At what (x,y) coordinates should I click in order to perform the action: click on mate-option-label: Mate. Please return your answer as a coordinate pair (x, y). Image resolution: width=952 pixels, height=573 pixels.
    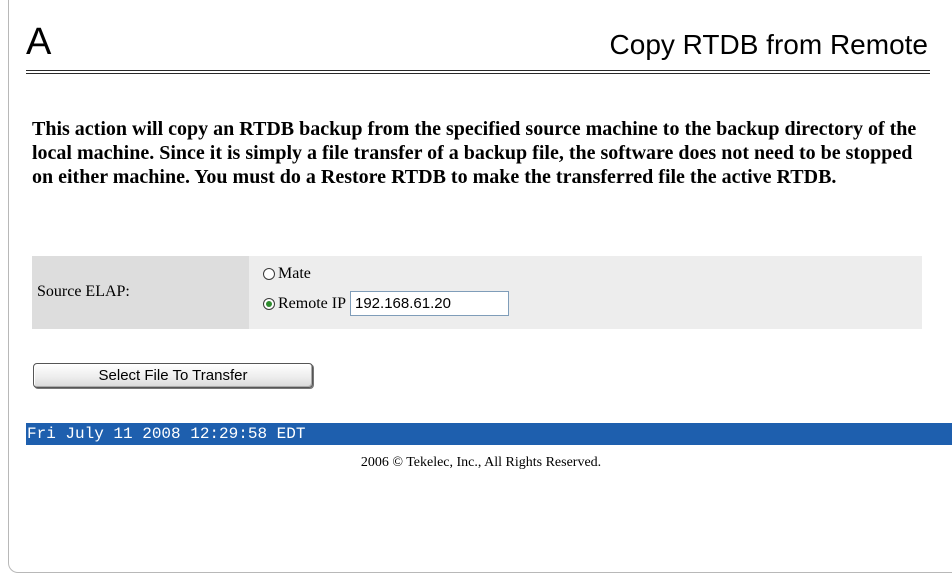
    Looking at the image, I should click on (294, 274).